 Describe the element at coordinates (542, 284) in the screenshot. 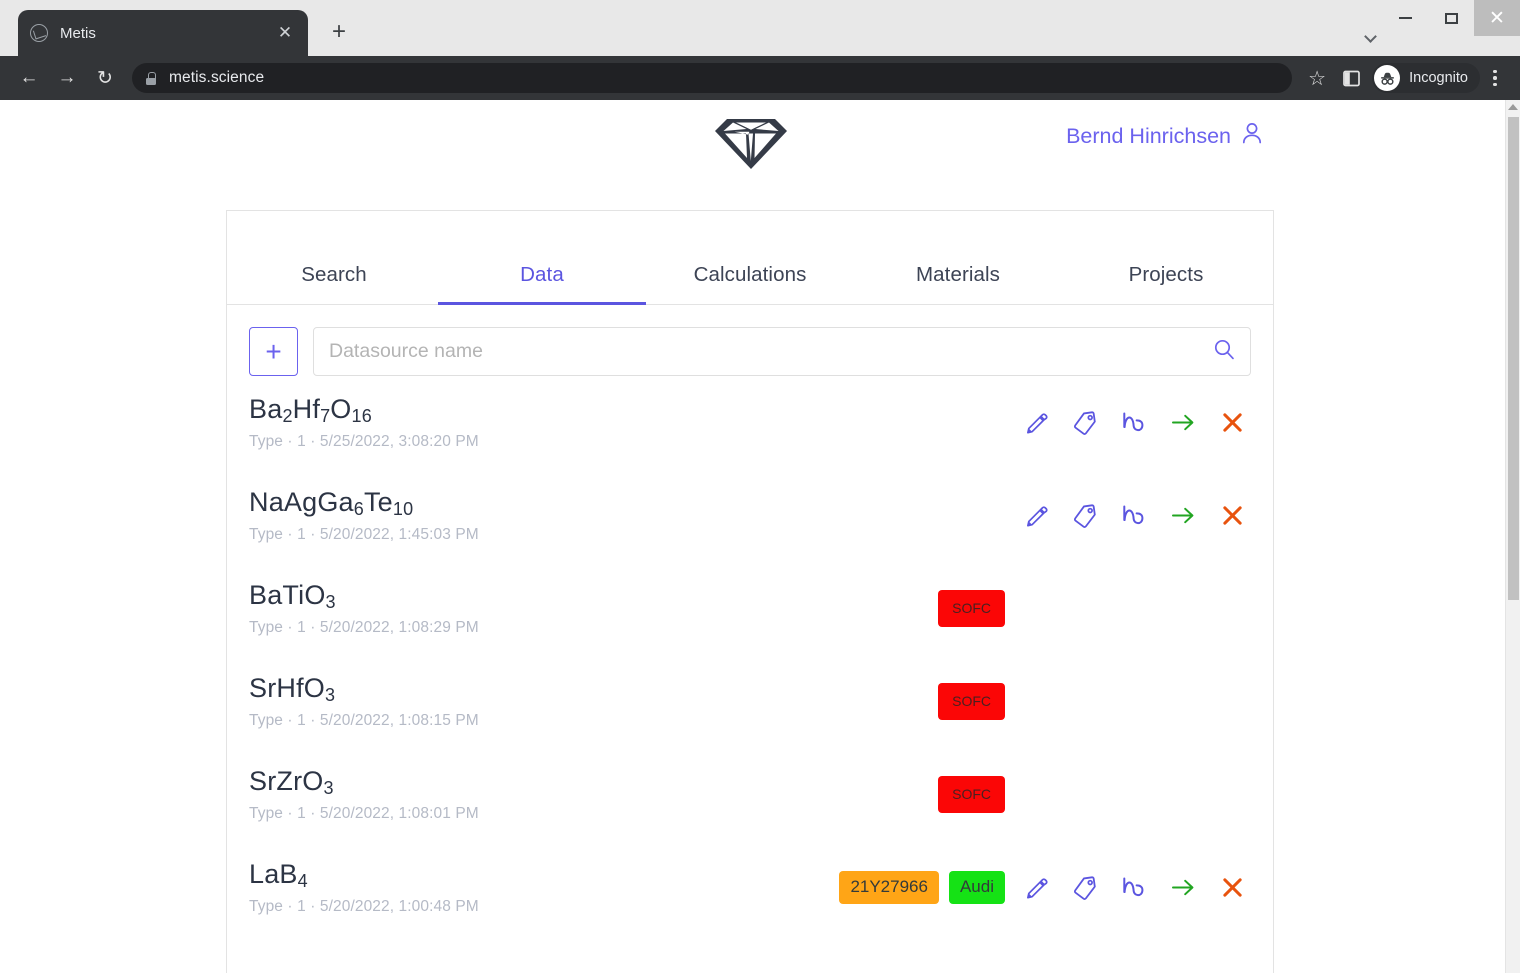

I see `tab-data: Data` at that location.